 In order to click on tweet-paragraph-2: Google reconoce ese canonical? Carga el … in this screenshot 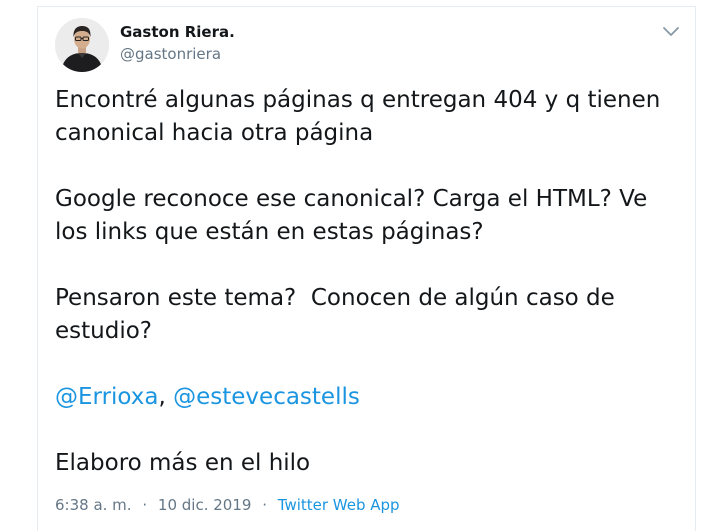, I will do `click(355, 215)`.